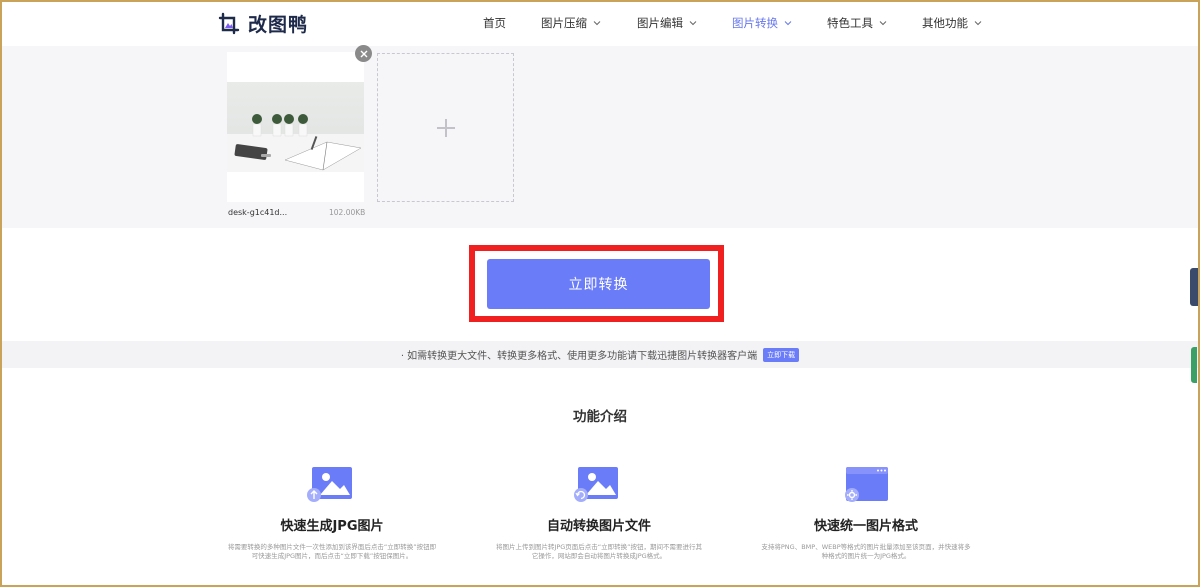 This screenshot has height=587, width=1200. Describe the element at coordinates (332, 526) in the screenshot. I see `feature-title: 快速生成JPG图片` at that location.